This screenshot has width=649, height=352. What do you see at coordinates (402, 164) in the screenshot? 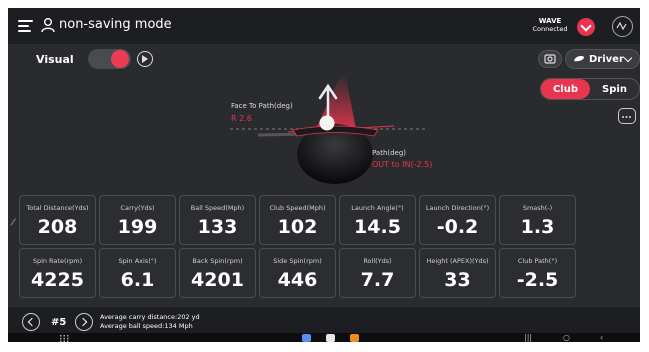
I see `path-value: OUT to IN(-2.5)` at bounding box center [402, 164].